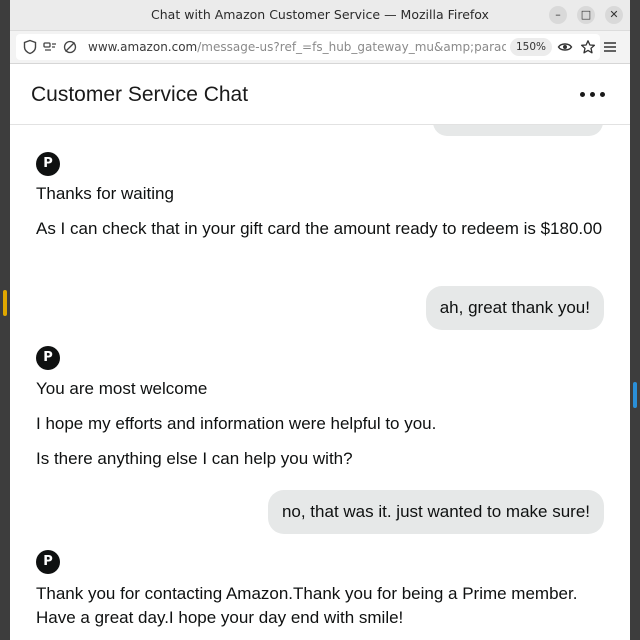  Describe the element at coordinates (558, 15) in the screenshot. I see `minimize-button: –` at that location.